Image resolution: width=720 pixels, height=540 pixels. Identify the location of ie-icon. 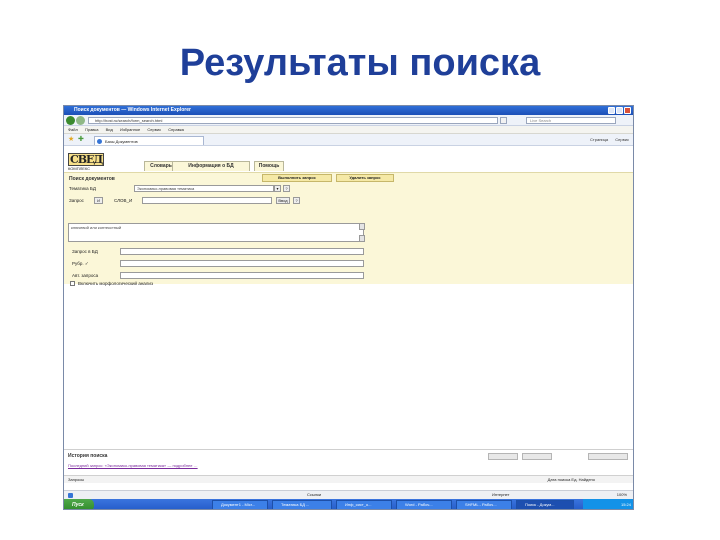
(99, 141).